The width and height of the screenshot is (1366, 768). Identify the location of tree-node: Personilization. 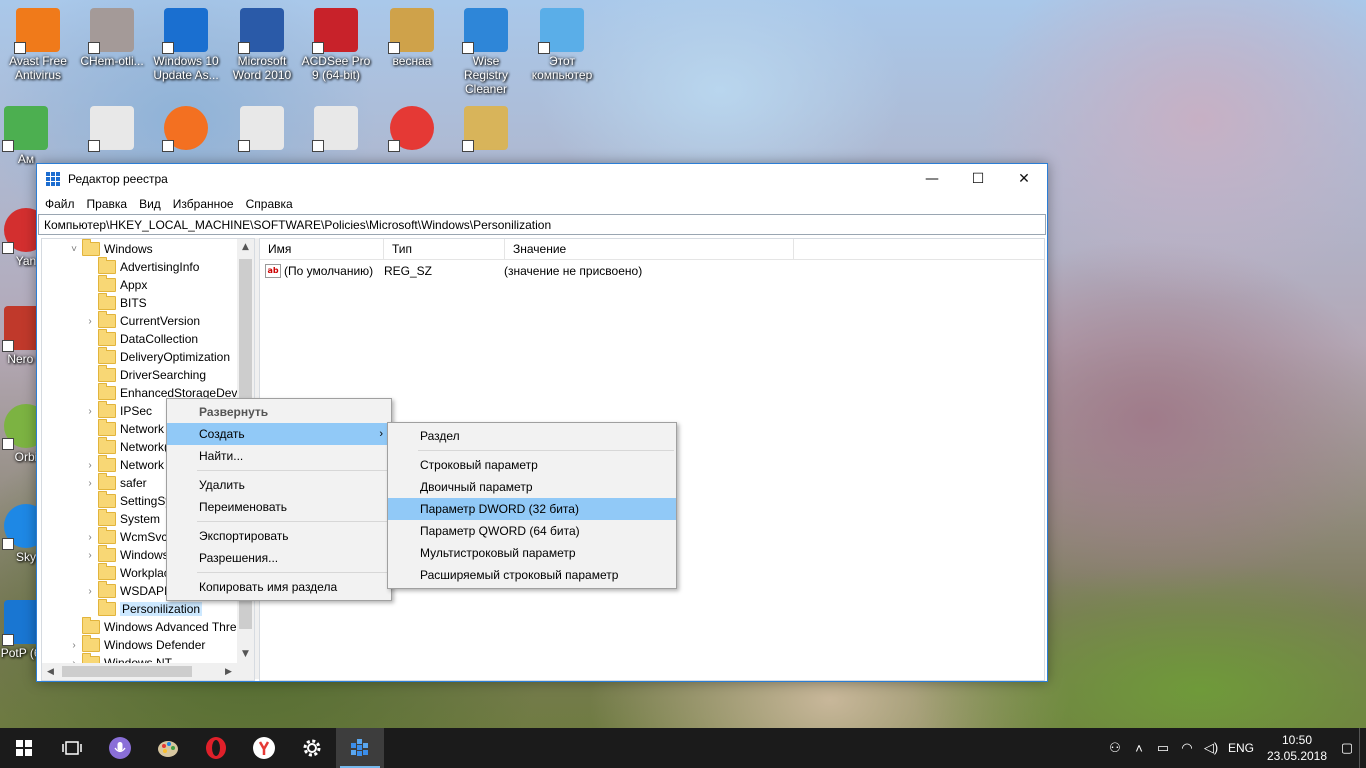
(148, 608).